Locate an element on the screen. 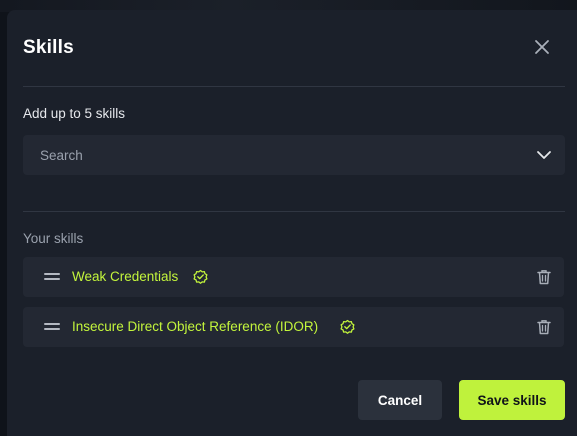 This screenshot has width=577, height=436. skill-row: Insecure Direct Object Reference (IDOR) is located at coordinates (293, 327).